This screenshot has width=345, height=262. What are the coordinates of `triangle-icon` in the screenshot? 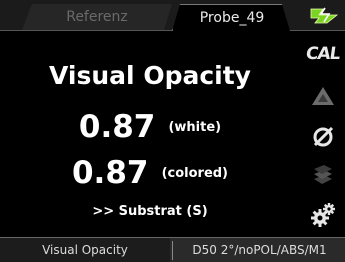 It's located at (322, 96).